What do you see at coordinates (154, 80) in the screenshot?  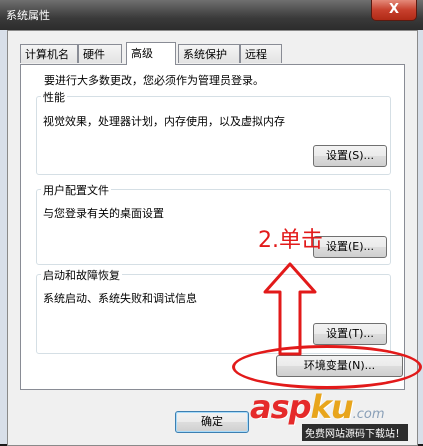 I see `admin-note: 要进行大多数更改，您必须作为管理员登录。` at bounding box center [154, 80].